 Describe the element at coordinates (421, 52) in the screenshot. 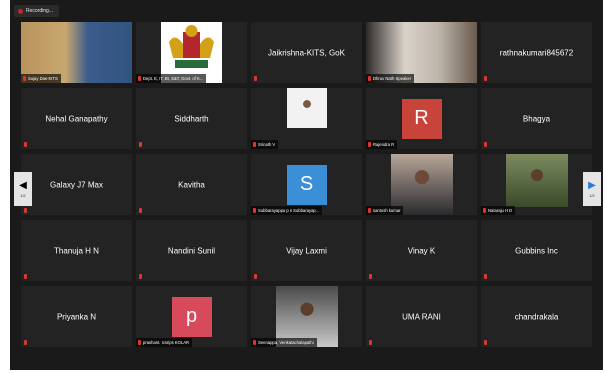

I see `participant-tile: Dhruv Nath-Speaker` at that location.